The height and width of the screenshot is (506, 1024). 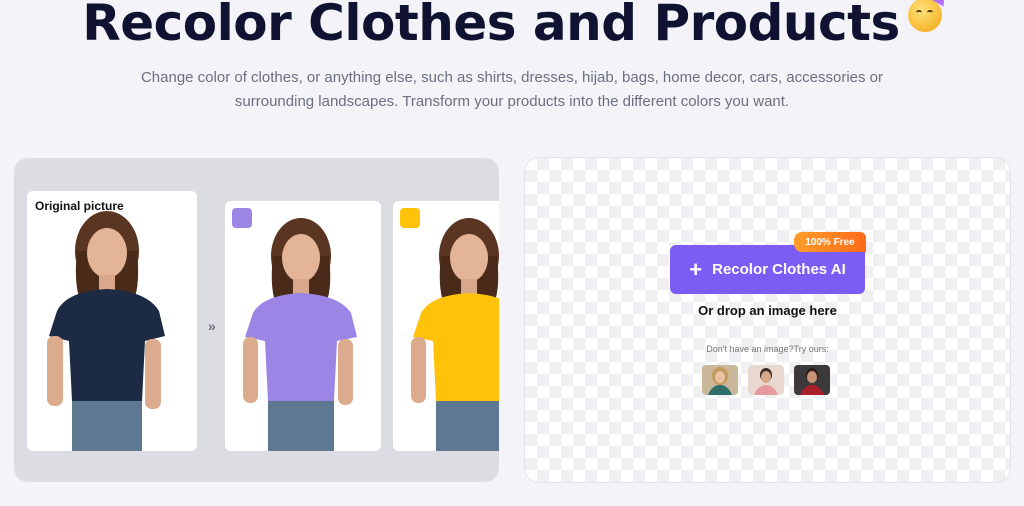 What do you see at coordinates (767, 310) in the screenshot?
I see `drop-image-text: Or drop an image here` at bounding box center [767, 310].